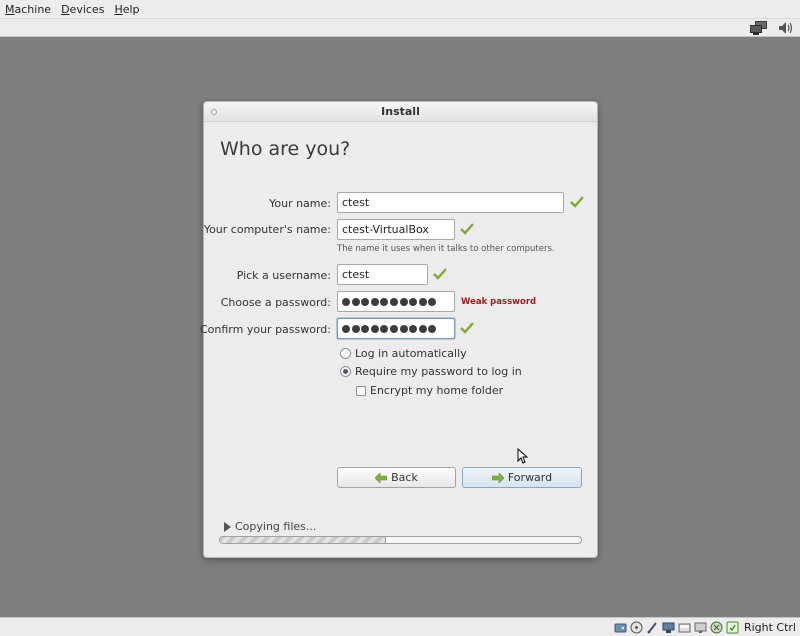 This screenshot has height=636, width=800. What do you see at coordinates (126, 9) in the screenshot?
I see `menu-help: Help` at bounding box center [126, 9].